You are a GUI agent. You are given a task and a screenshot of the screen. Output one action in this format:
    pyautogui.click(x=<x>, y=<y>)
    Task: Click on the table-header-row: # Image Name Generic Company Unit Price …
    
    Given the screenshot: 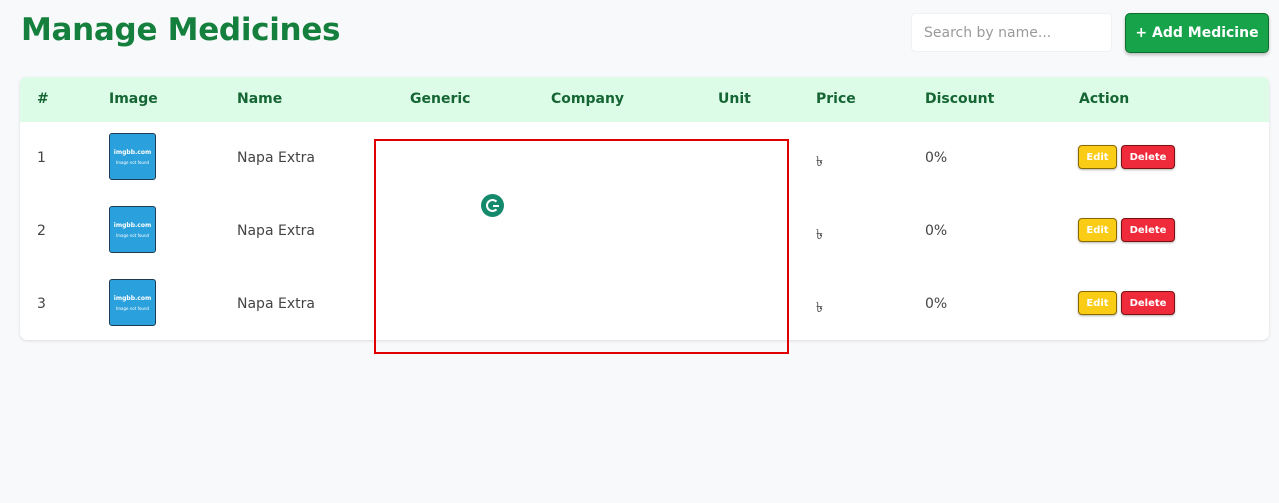 What is the action you would take?
    pyautogui.click(x=644, y=99)
    